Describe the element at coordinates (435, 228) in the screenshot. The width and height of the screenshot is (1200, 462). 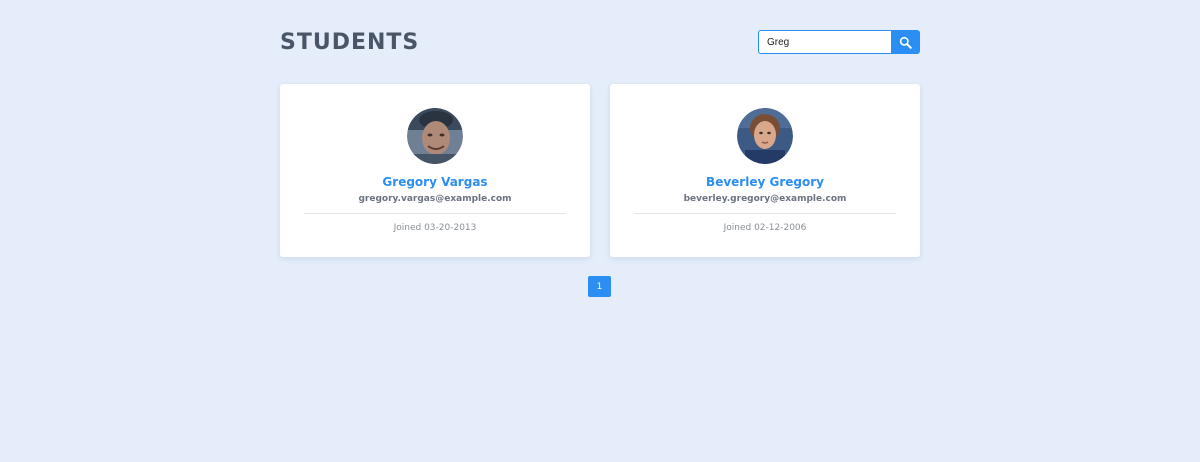
I see `student-joined-date: Joined 03-20-2013` at that location.